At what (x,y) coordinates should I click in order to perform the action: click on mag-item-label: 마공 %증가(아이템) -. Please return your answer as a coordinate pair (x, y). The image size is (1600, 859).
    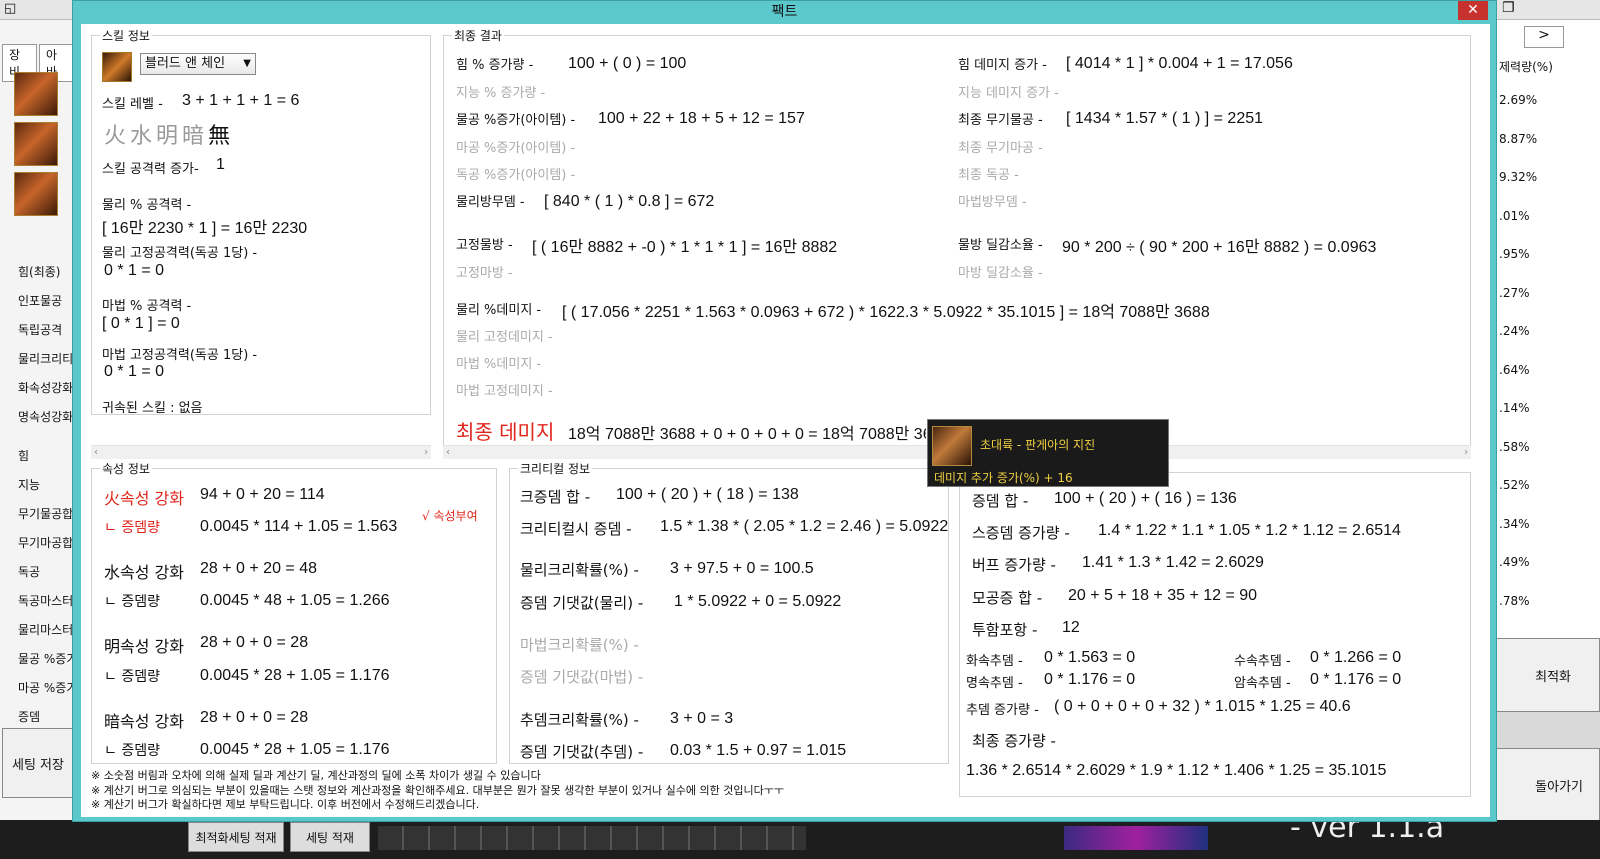
    Looking at the image, I should click on (516, 148).